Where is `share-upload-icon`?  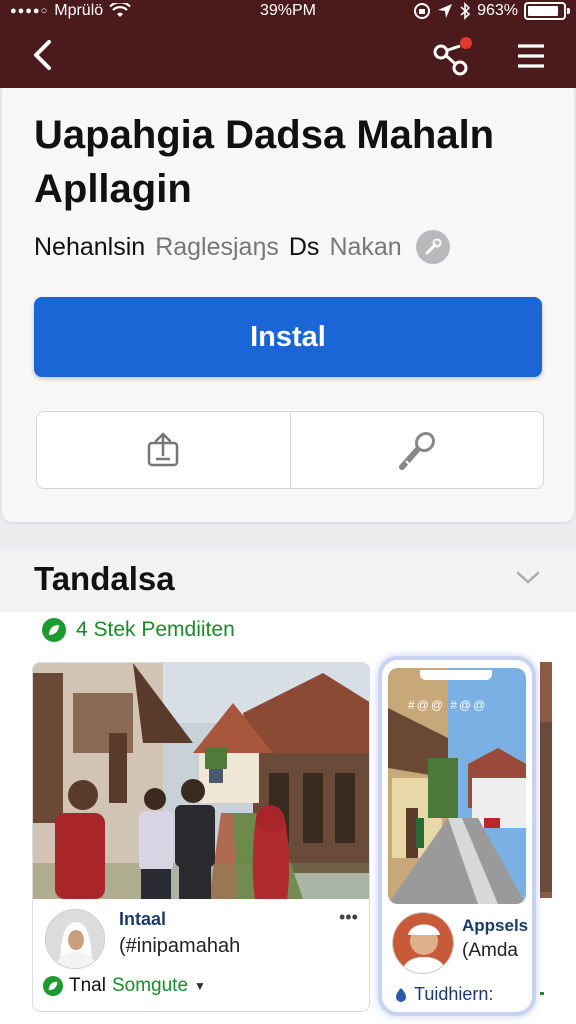
share-upload-icon is located at coordinates (163, 449).